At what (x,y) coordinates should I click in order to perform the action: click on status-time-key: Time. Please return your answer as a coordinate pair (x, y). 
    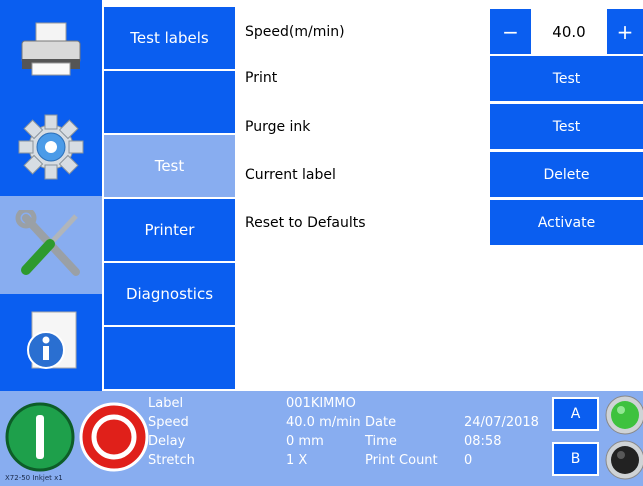
    Looking at the image, I should click on (381, 441).